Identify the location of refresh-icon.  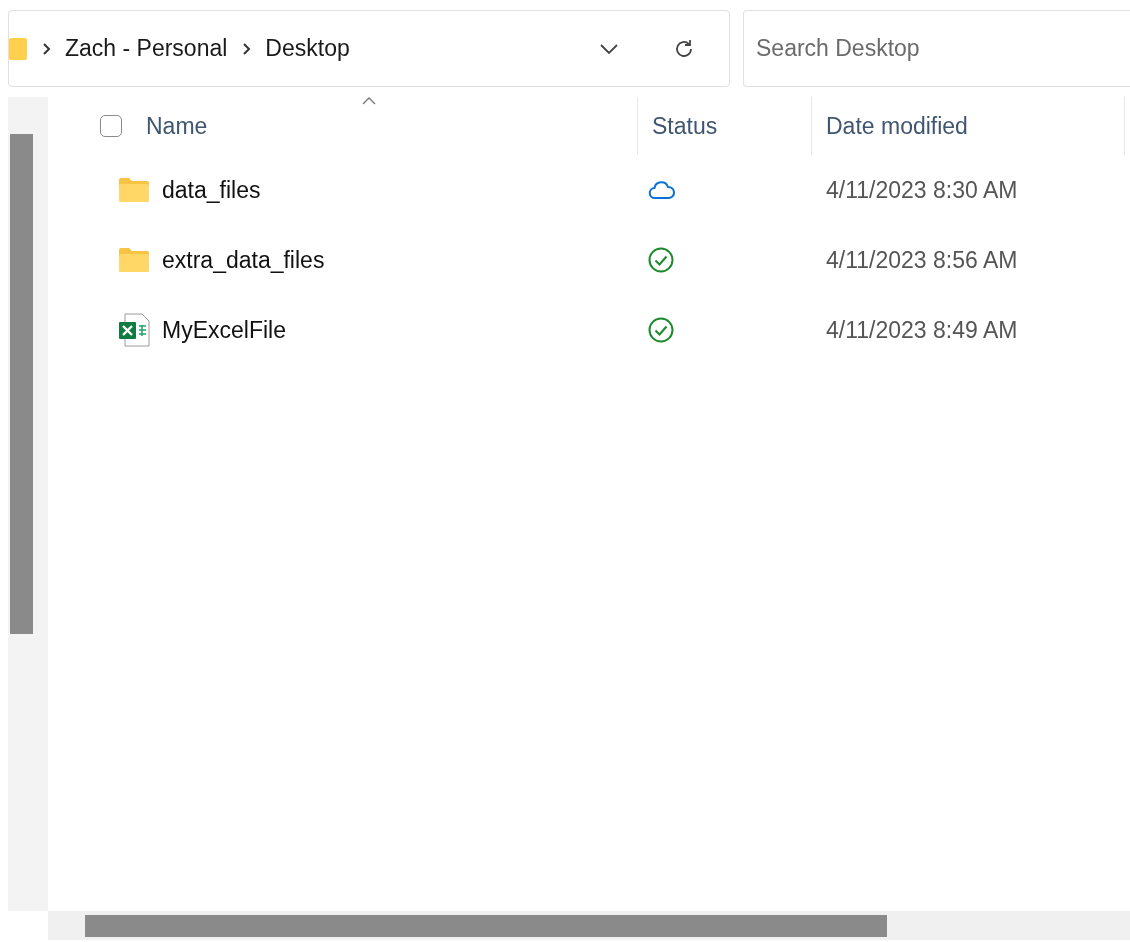
(684, 48).